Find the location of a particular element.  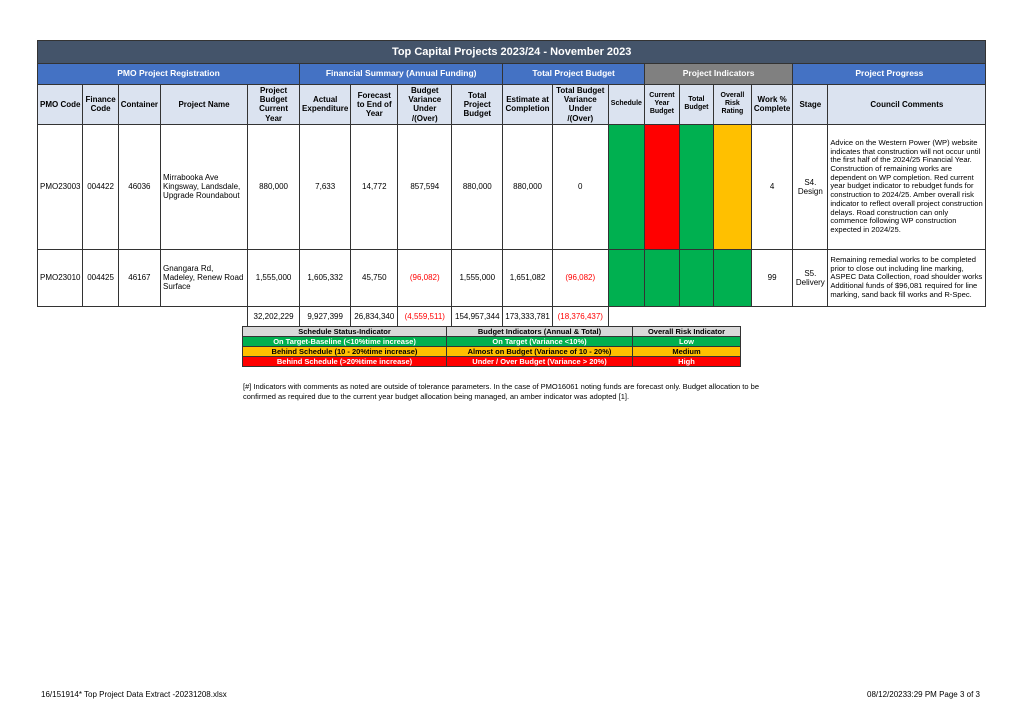

legend-budget-green: On Target (Variance <10%) is located at coordinates (539, 341).